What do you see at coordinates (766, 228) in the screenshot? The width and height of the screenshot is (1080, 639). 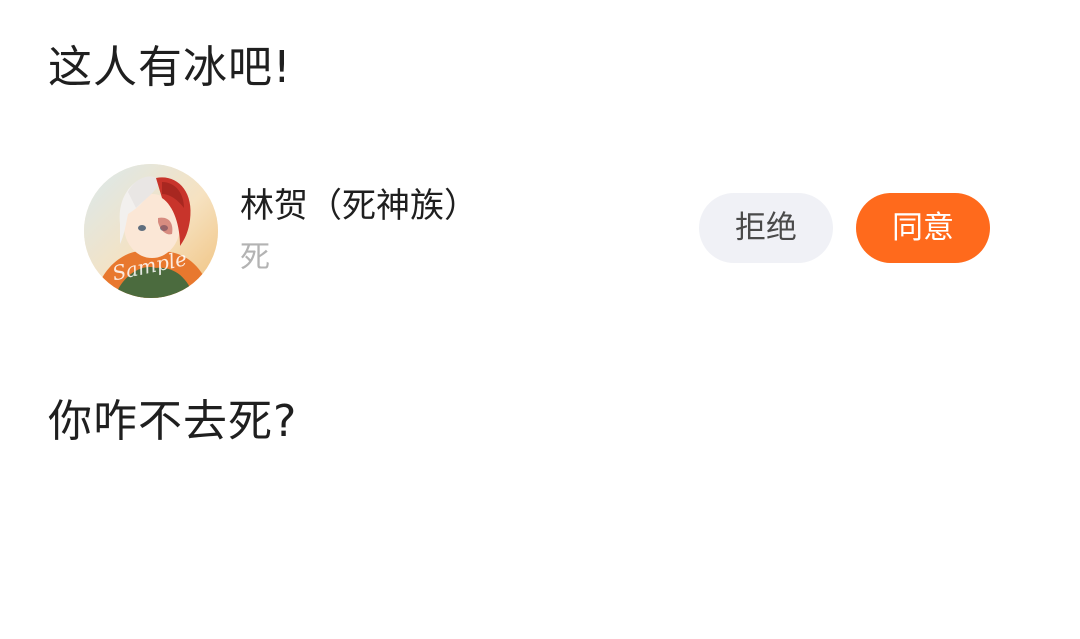 I see `reject-button: 拒绝` at bounding box center [766, 228].